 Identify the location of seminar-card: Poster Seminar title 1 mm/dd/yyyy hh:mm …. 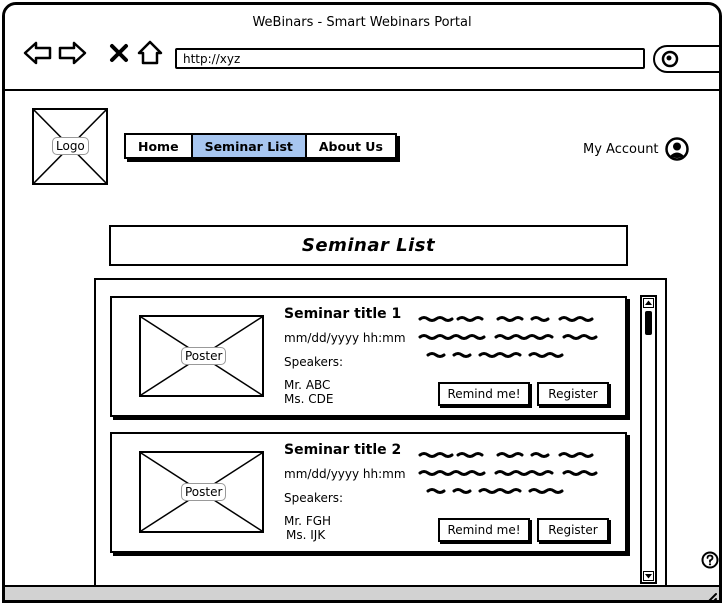
(368, 356).